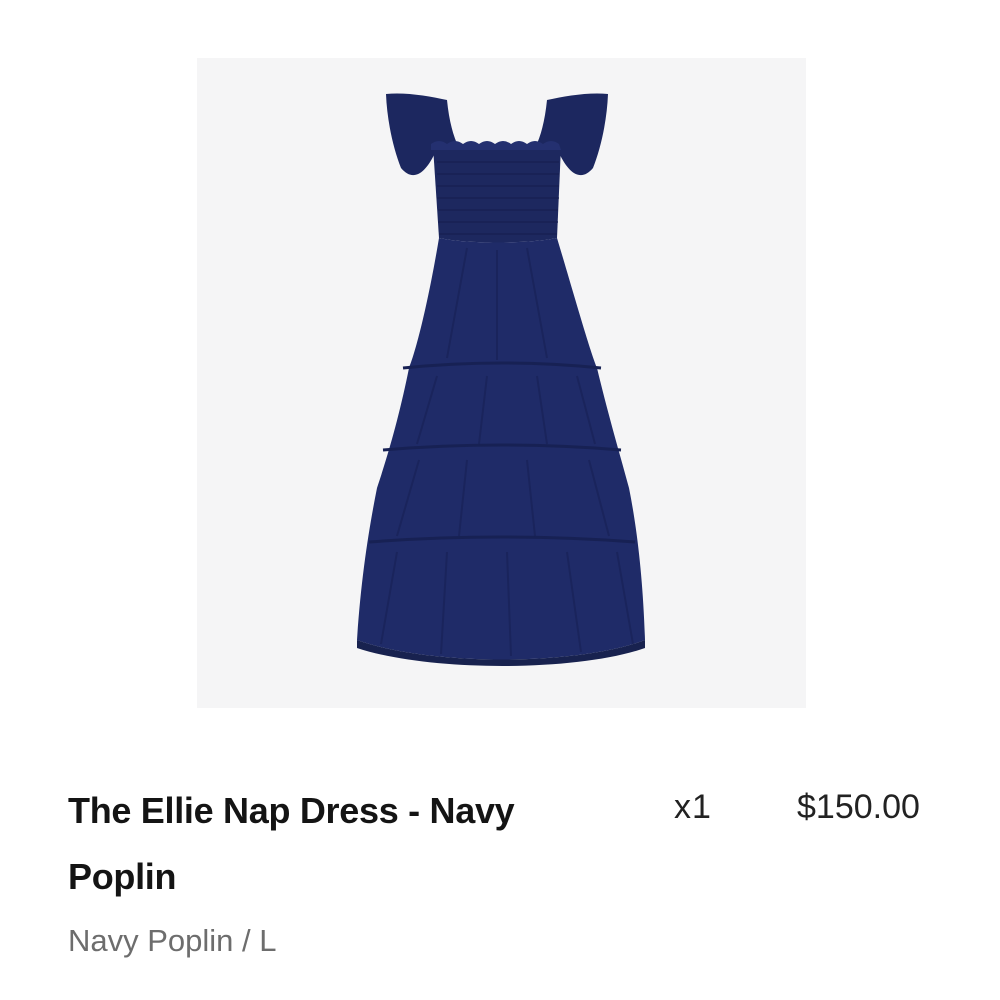 The image size is (1000, 1000). Describe the element at coordinates (497, 194) in the screenshot. I see `smocked-bodice` at that location.